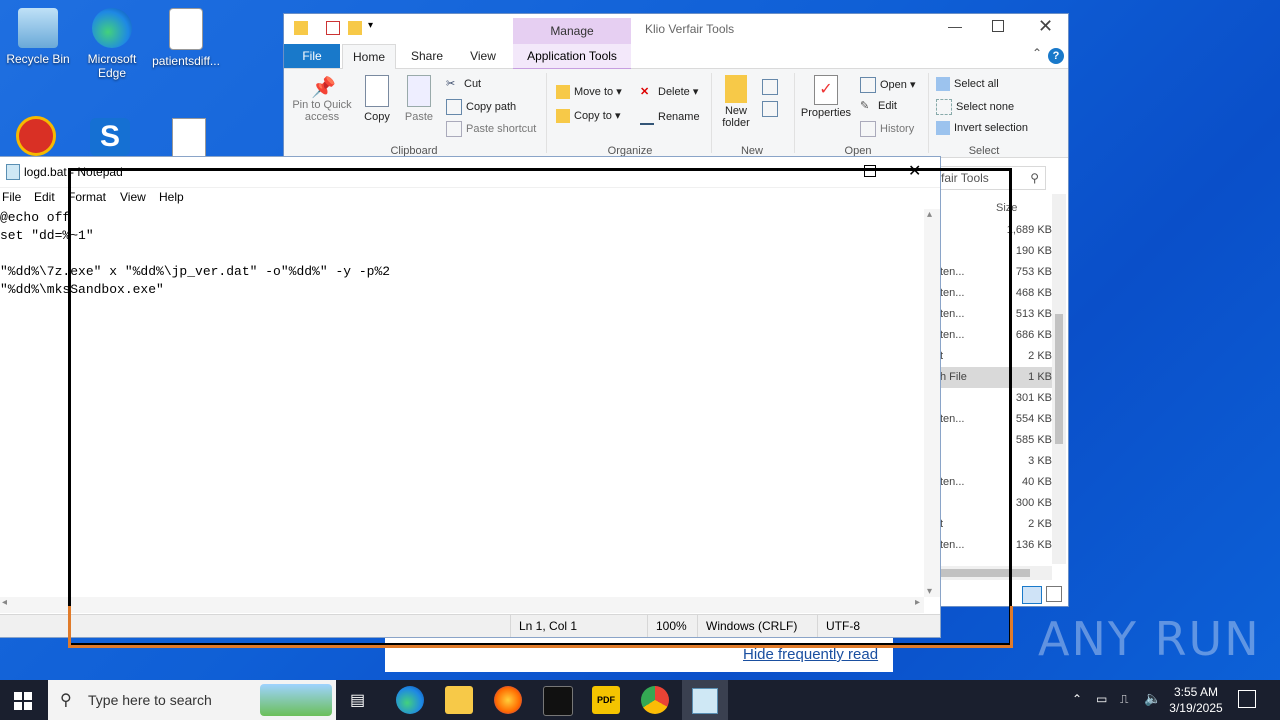 Image resolution: width=1280 pixels, height=720 pixels. Describe the element at coordinates (572, 57) in the screenshot. I see `tab-application-tools: Application Tools` at that location.